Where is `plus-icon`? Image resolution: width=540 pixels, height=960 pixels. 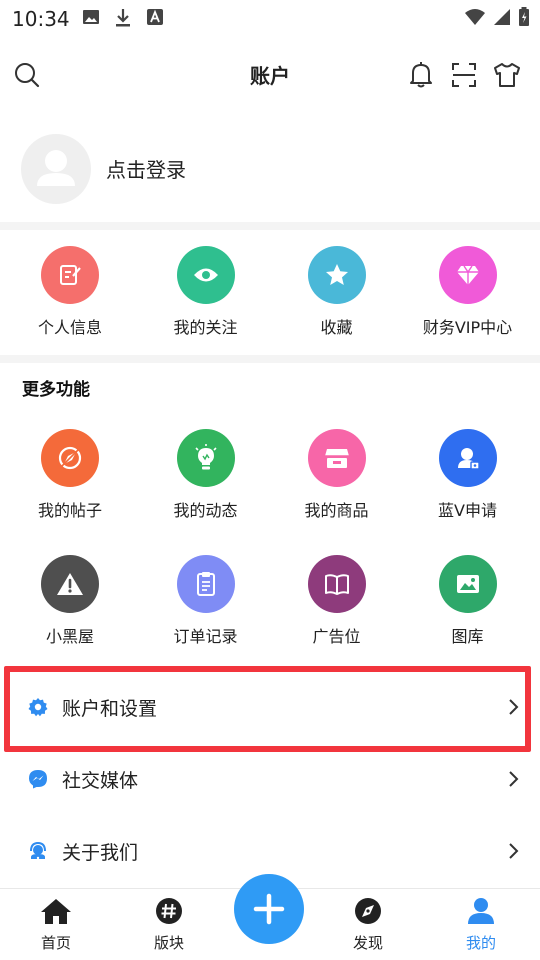
plus-icon is located at coordinates (269, 909).